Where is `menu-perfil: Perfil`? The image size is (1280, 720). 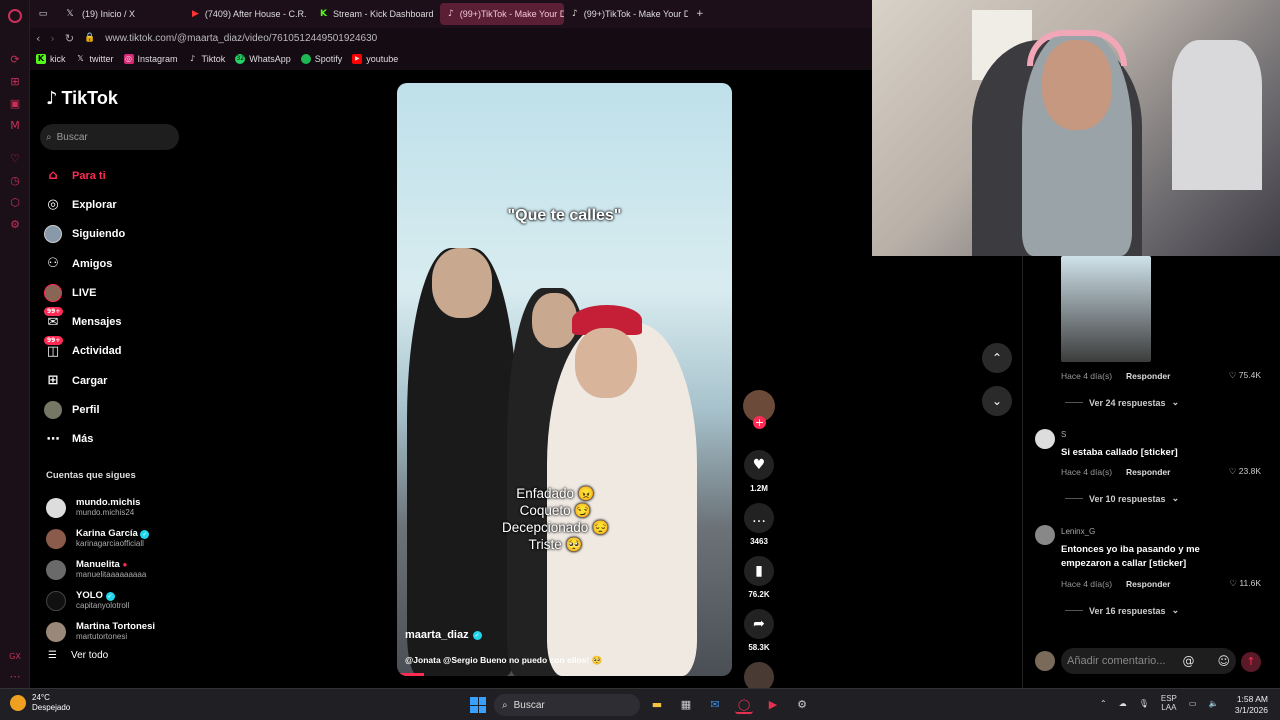 menu-perfil: Perfil is located at coordinates (114, 409).